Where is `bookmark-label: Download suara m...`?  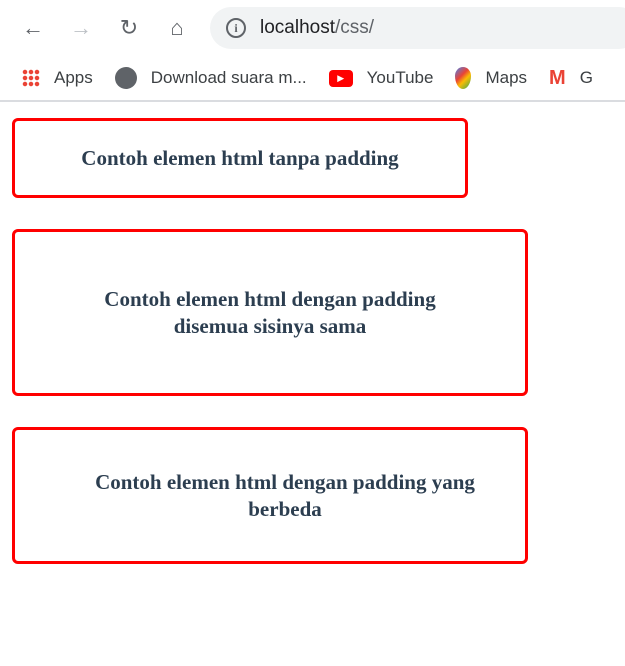
bookmark-label: Download suara m... is located at coordinates (228, 77).